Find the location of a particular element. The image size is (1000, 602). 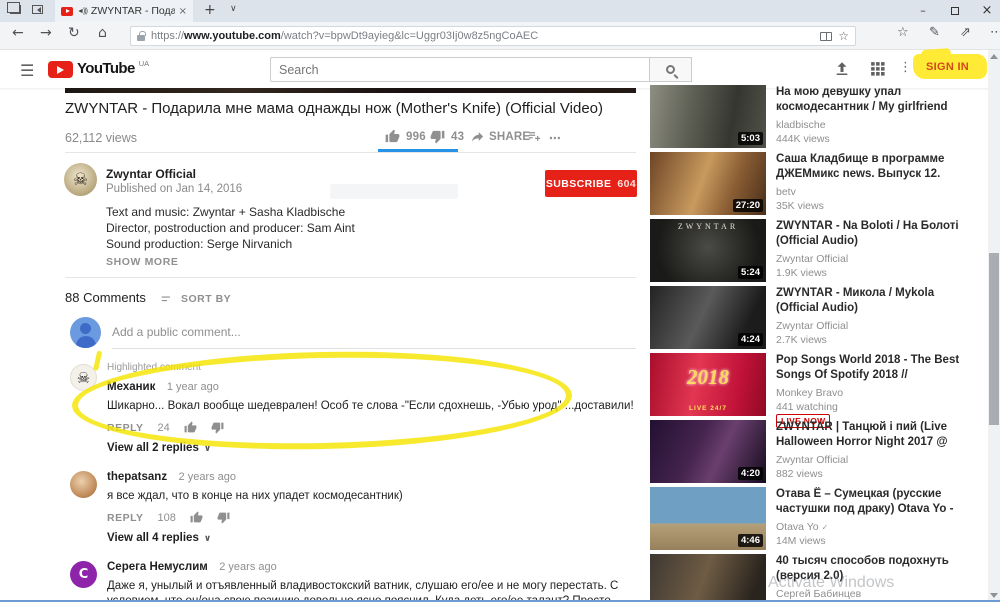

share-icon is located at coordinates (477, 136).